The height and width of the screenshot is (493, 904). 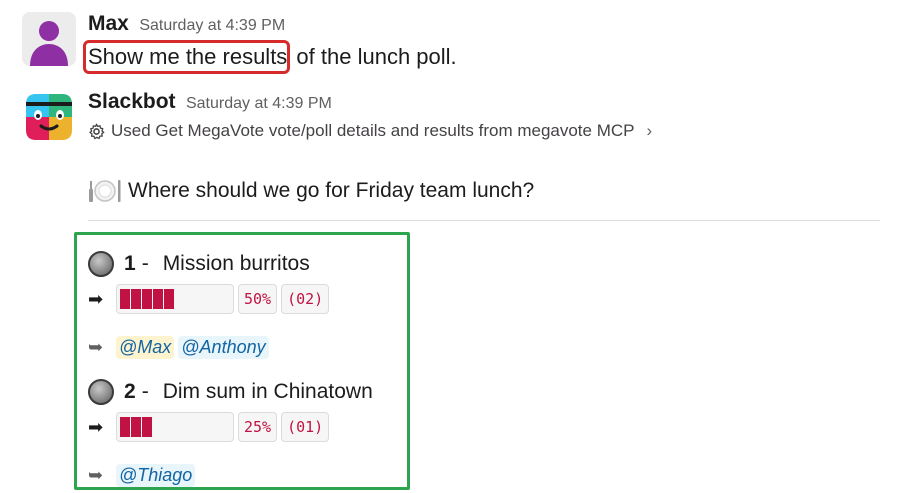 What do you see at coordinates (130, 391) in the screenshot?
I see `option-number: 2` at bounding box center [130, 391].